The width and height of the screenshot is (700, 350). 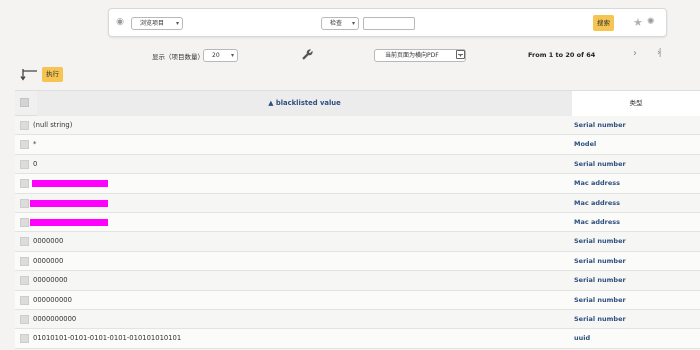 I want to click on items-per-page-select: 20 ▾, so click(x=220, y=55).